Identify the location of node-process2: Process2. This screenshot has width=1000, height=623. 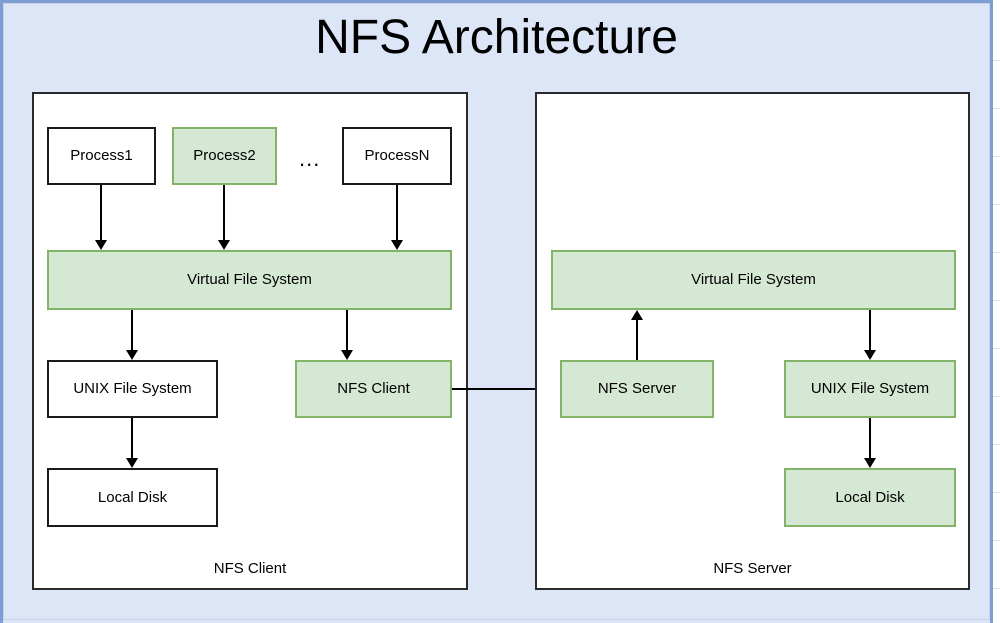
(224, 156).